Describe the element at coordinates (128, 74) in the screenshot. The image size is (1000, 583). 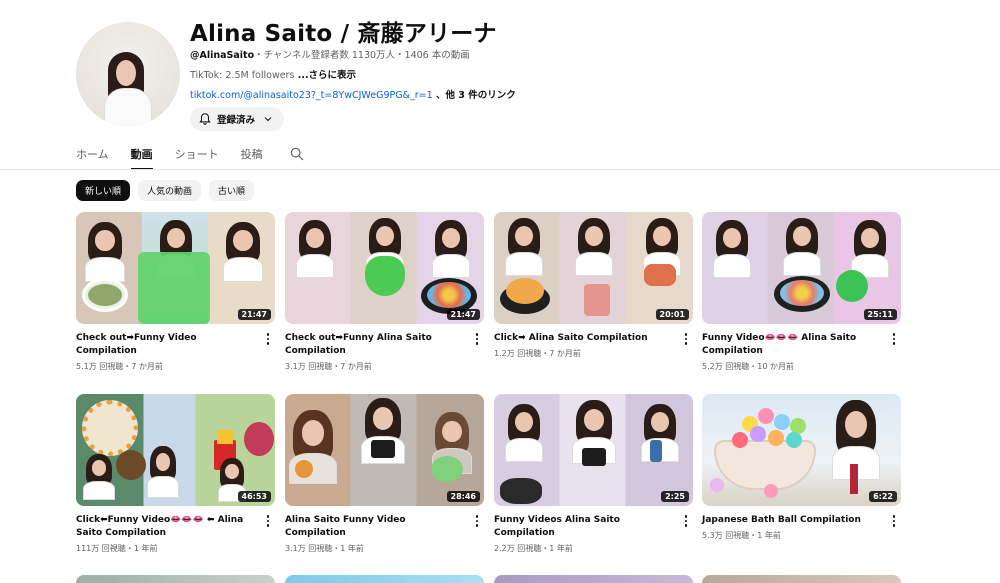
I see `channel-avatar` at that location.